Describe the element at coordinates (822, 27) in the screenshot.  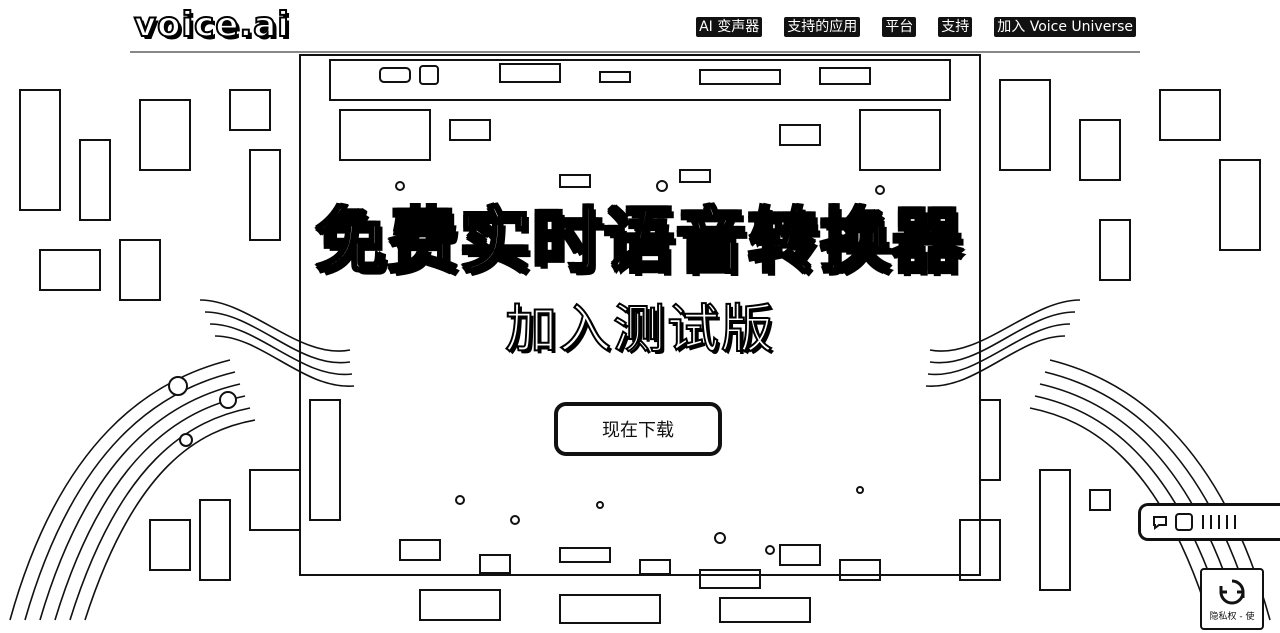
I see `nav-item-supported-apps: 支持的应用` at that location.